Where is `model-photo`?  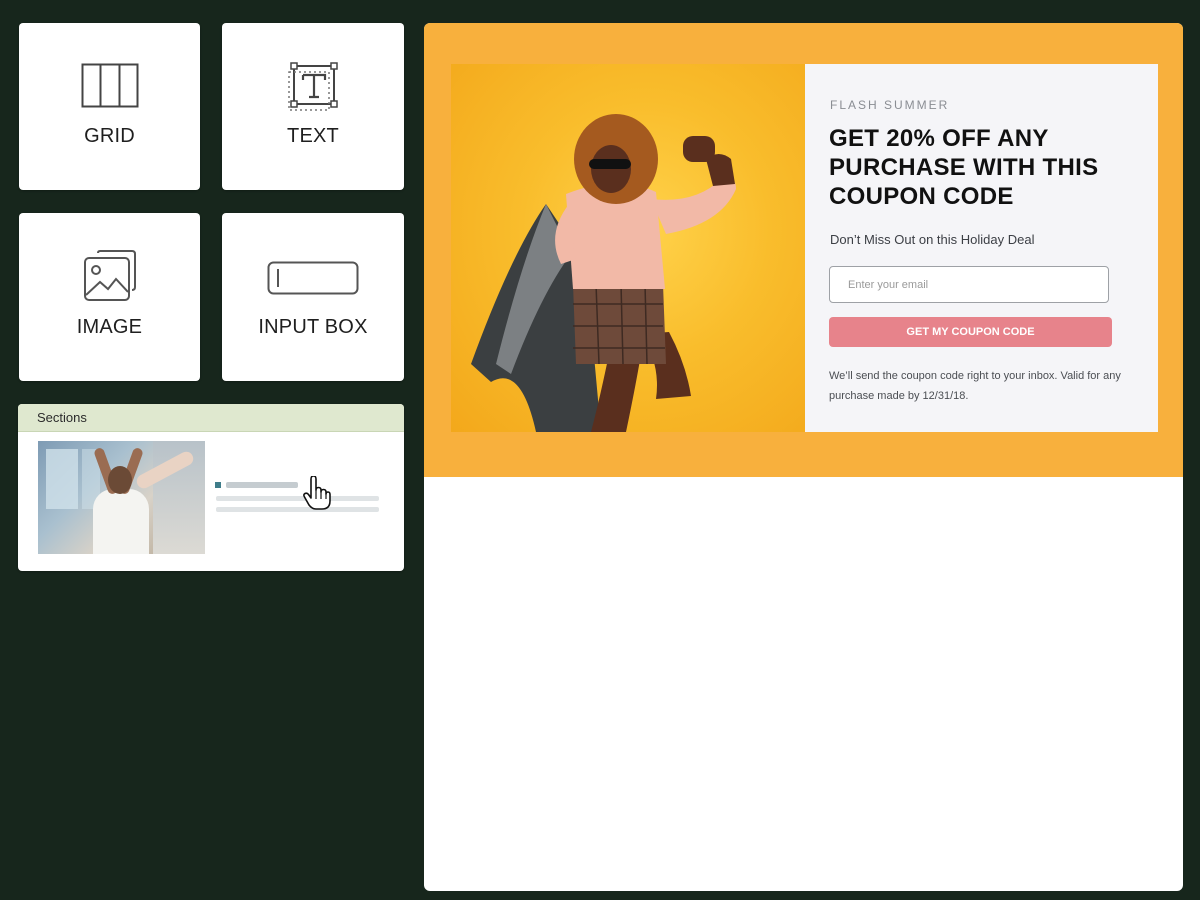
model-photo is located at coordinates (603, 273).